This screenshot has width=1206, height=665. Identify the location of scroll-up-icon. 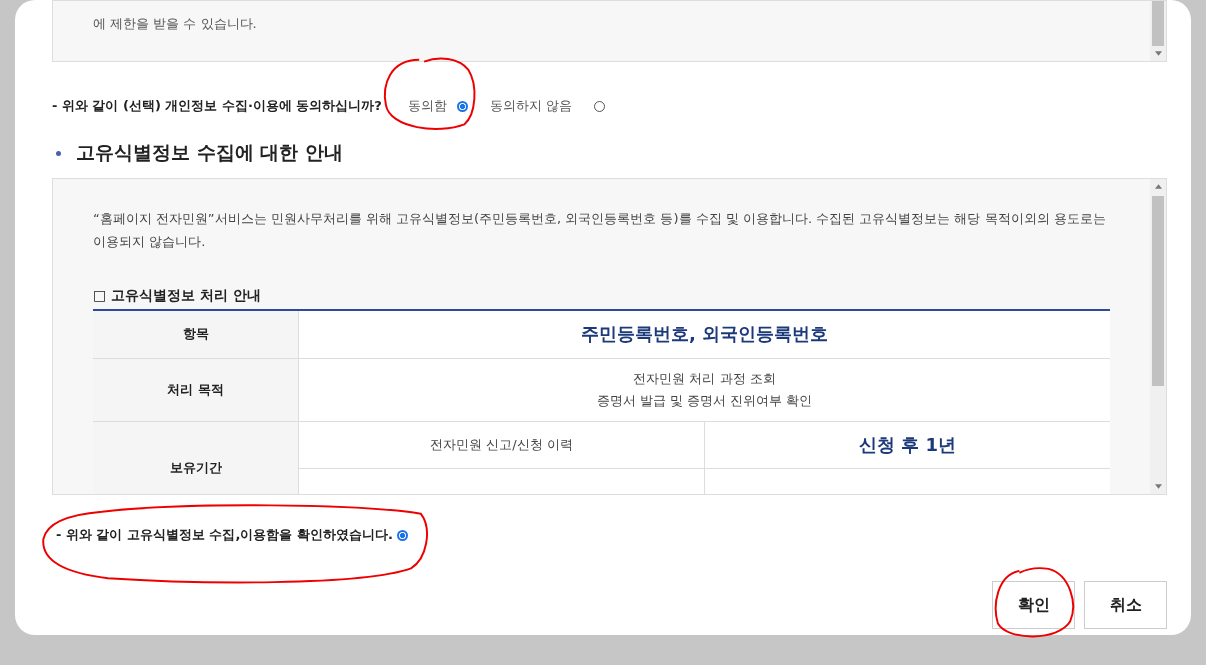
(1158, 186).